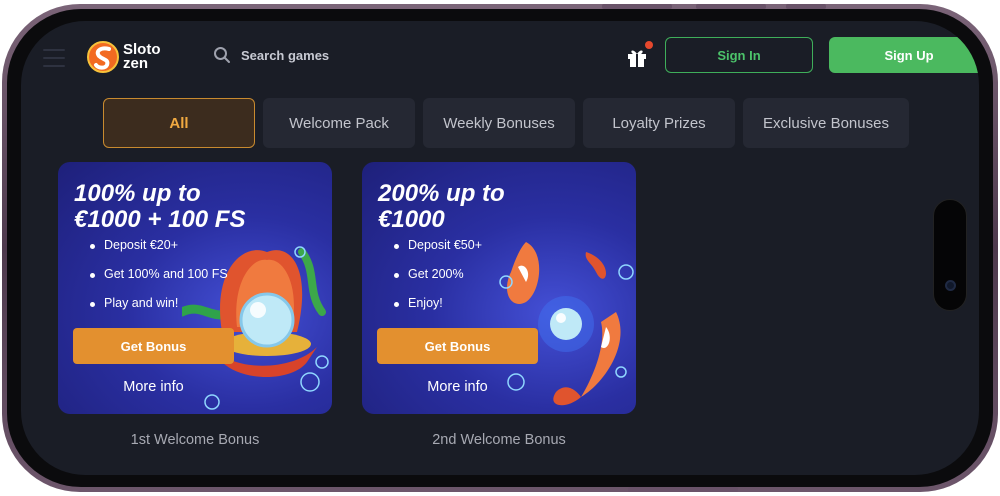 The width and height of the screenshot is (1000, 496). What do you see at coordinates (649, 45) in the screenshot?
I see `notification-dot` at bounding box center [649, 45].